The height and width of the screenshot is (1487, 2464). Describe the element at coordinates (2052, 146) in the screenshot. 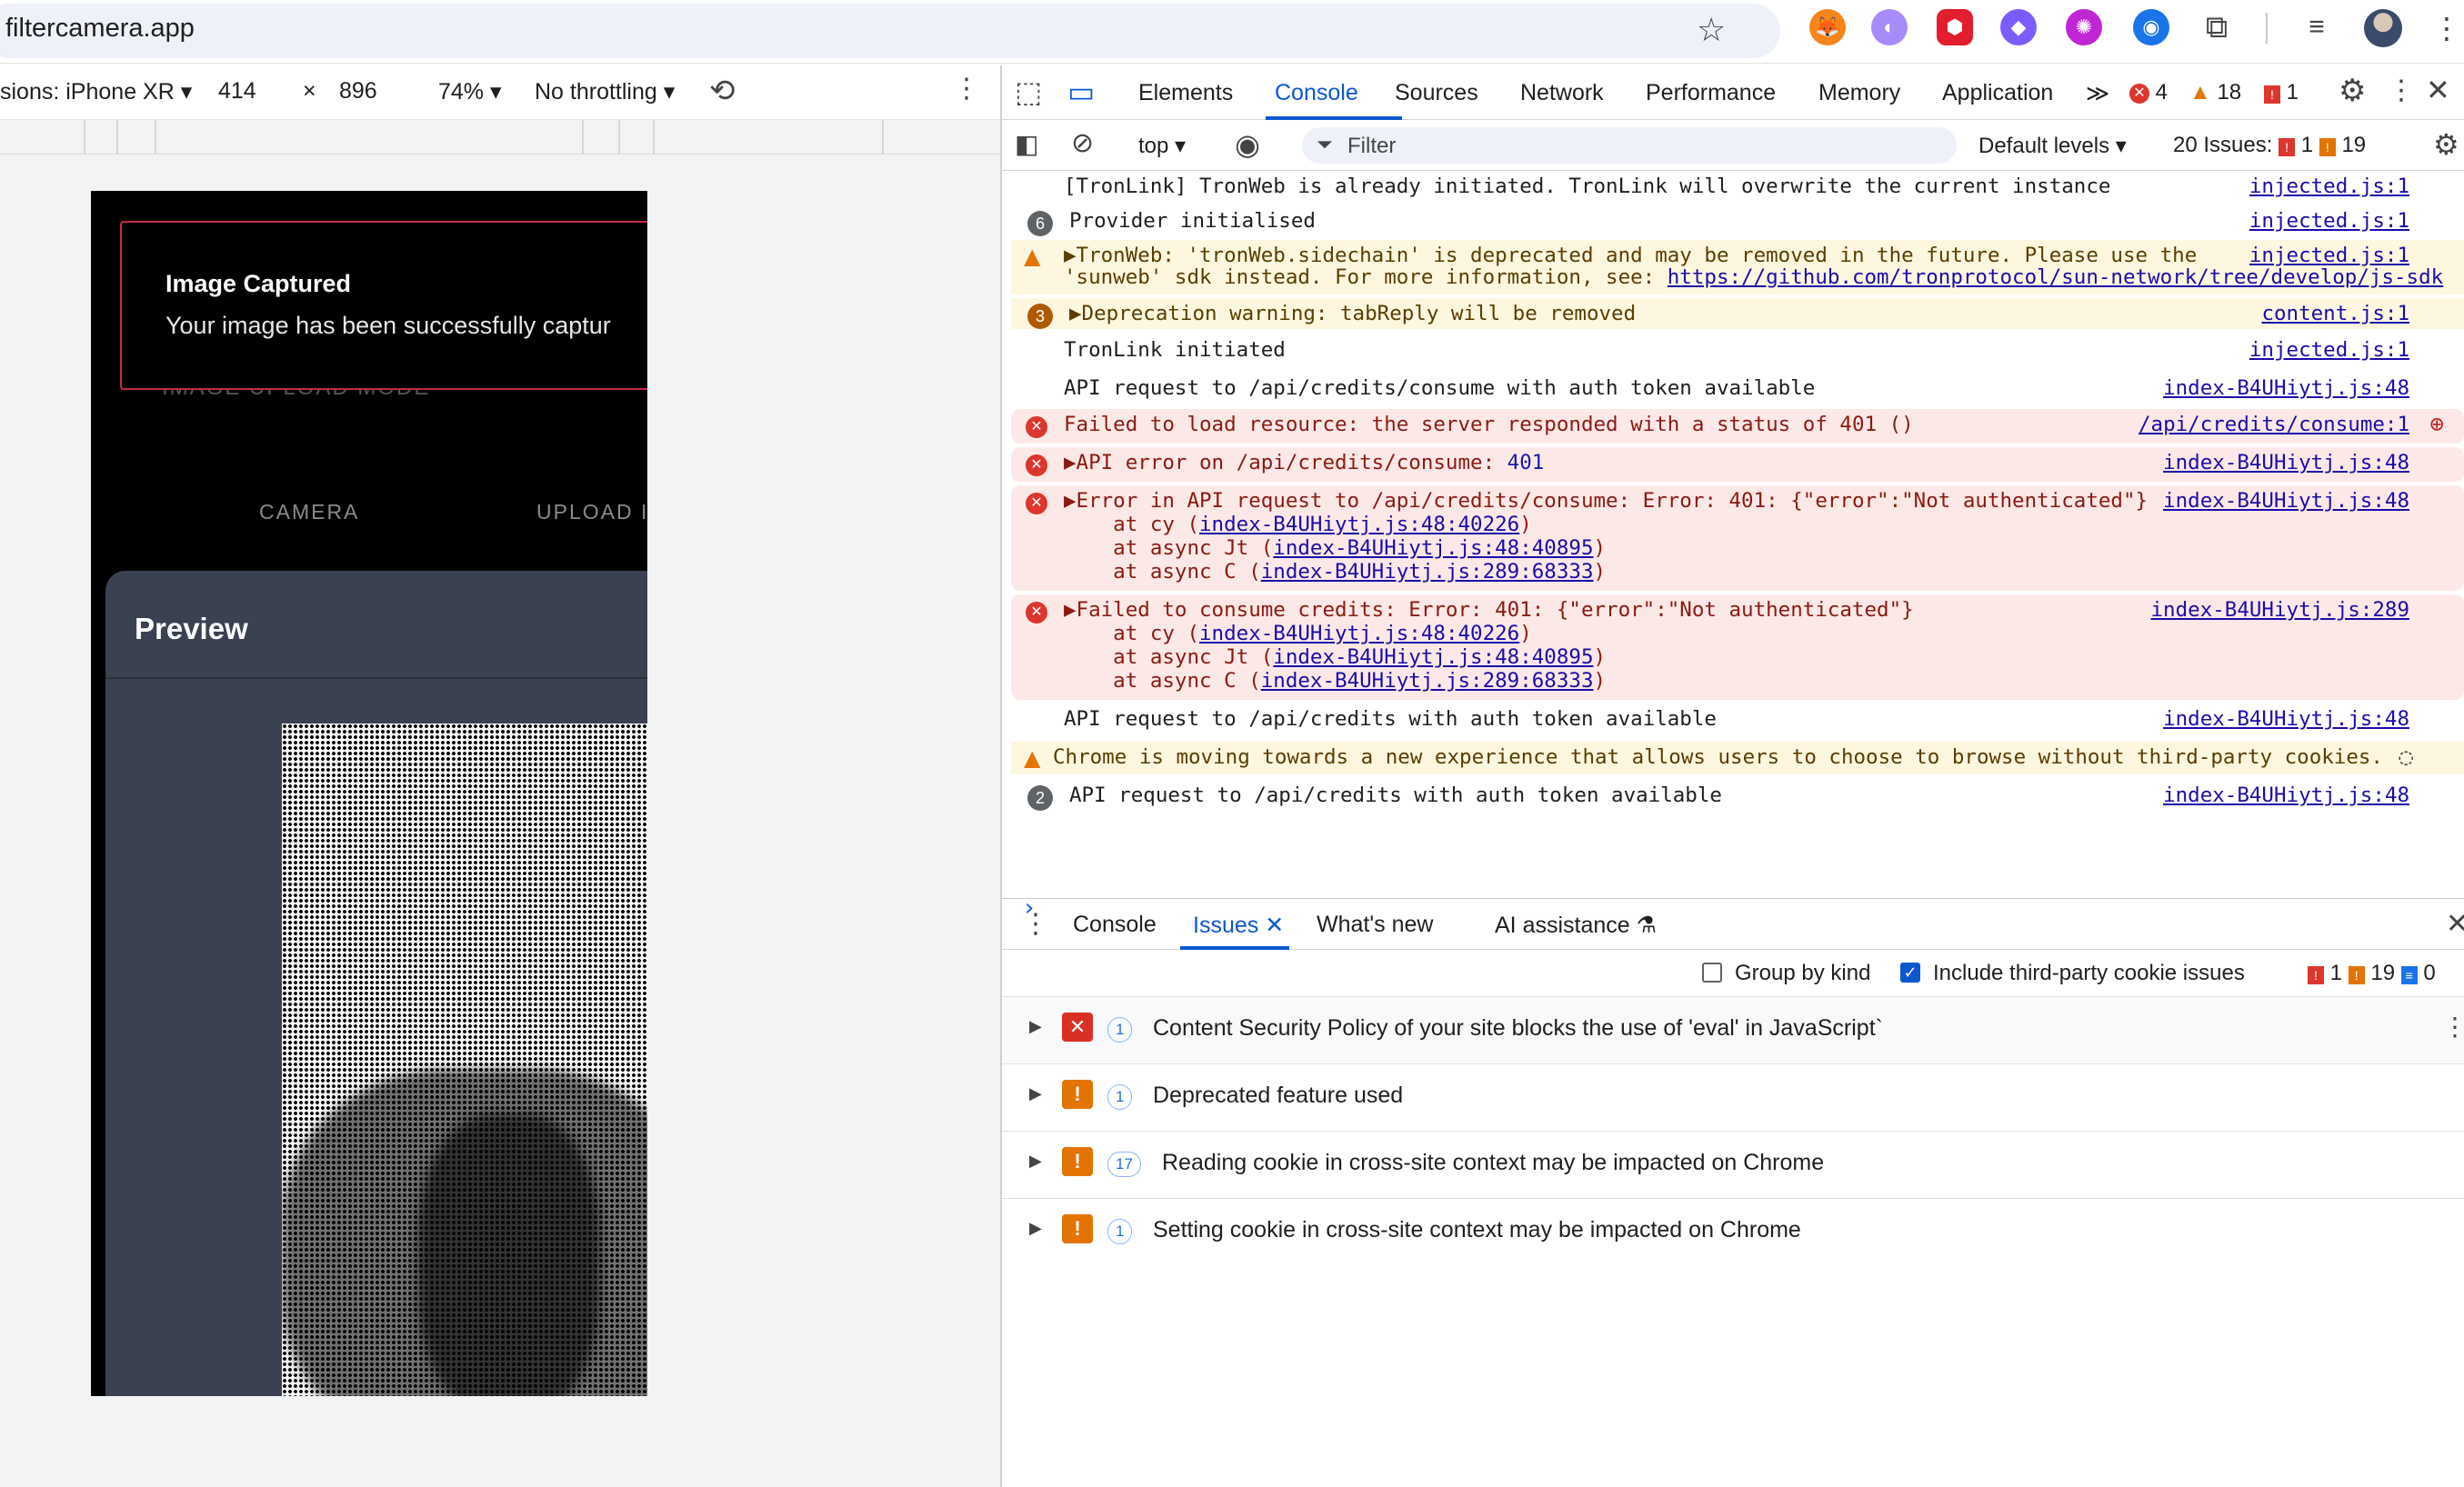

I see `log-levels-select: Default levels ▾` at that location.